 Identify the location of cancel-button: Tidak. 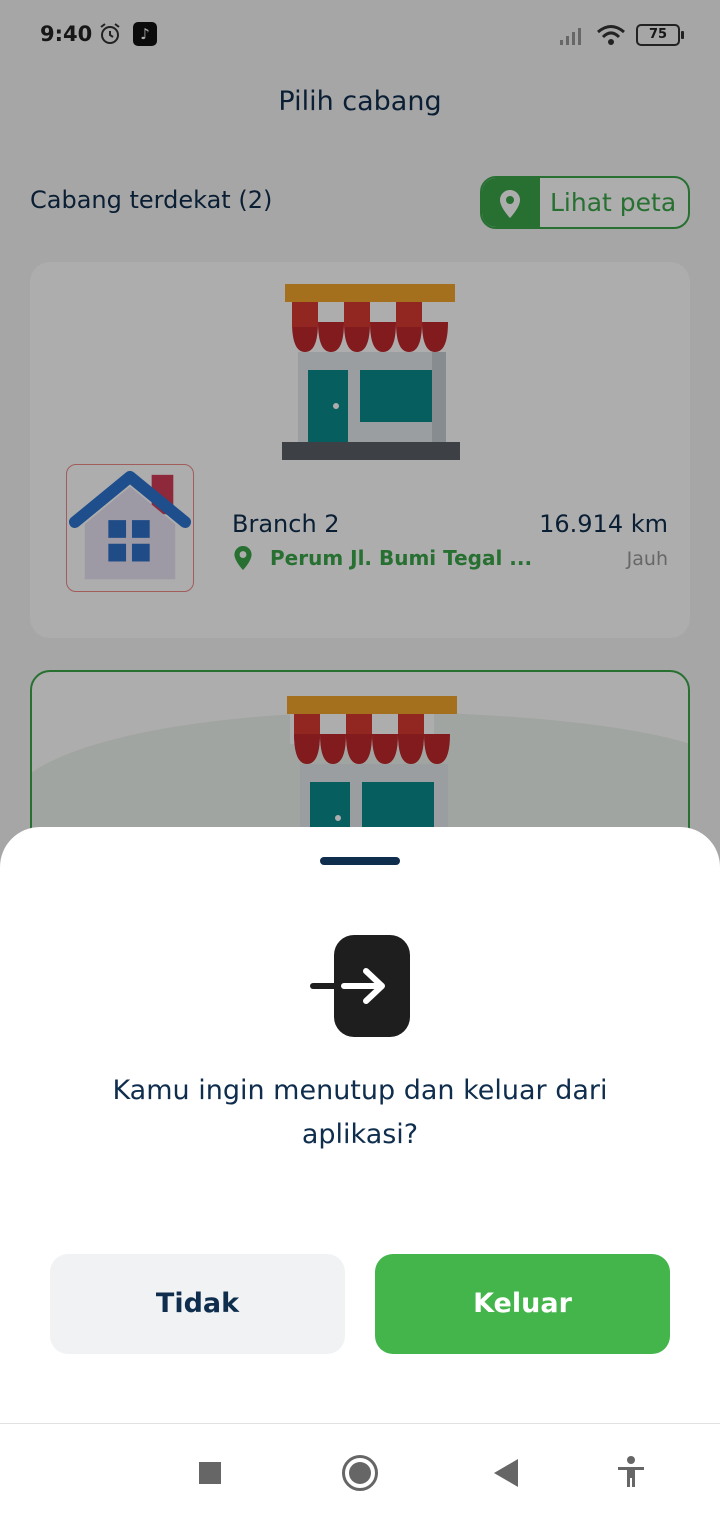
(197, 1304).